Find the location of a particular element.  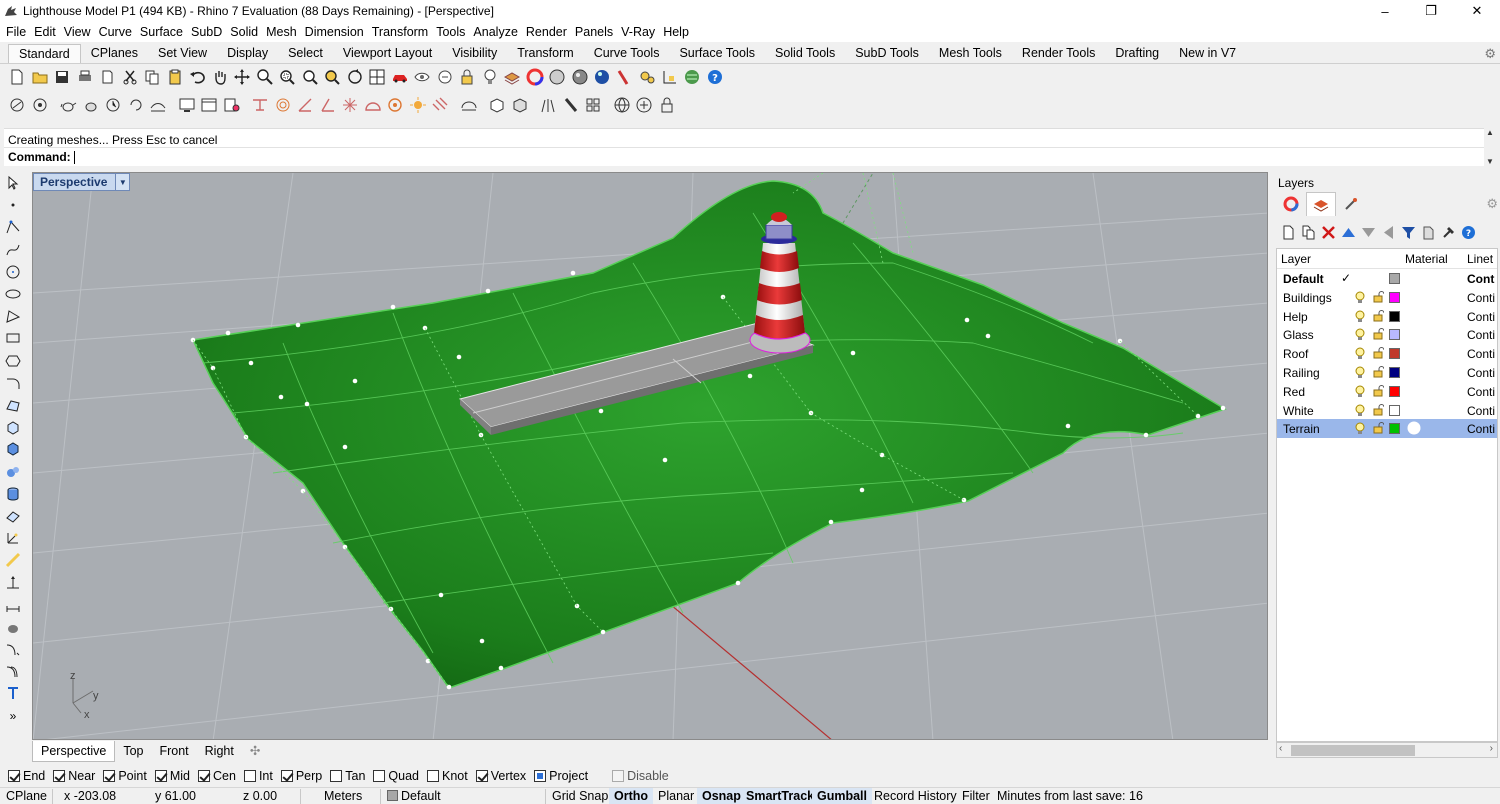

shaded-button is located at coordinates (580, 77).